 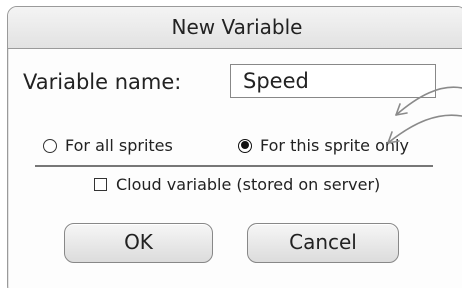 What do you see at coordinates (234, 166) in the screenshot?
I see `divider` at bounding box center [234, 166].